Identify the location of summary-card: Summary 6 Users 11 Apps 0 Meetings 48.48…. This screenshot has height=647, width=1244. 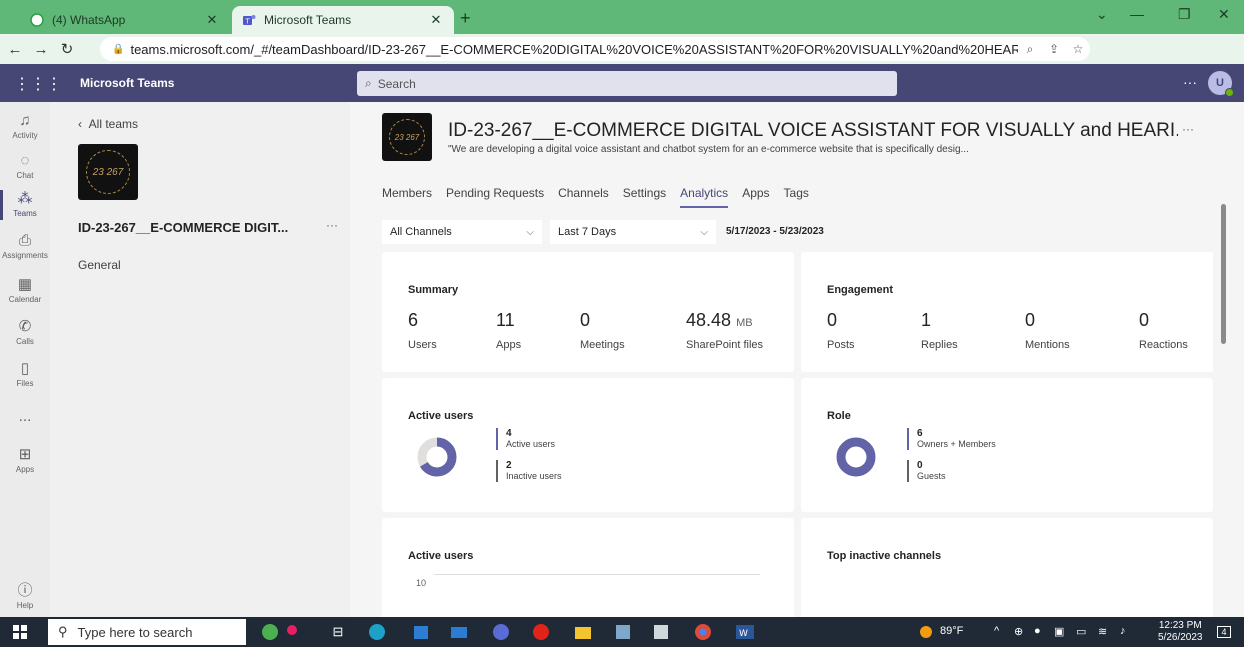
(588, 312).